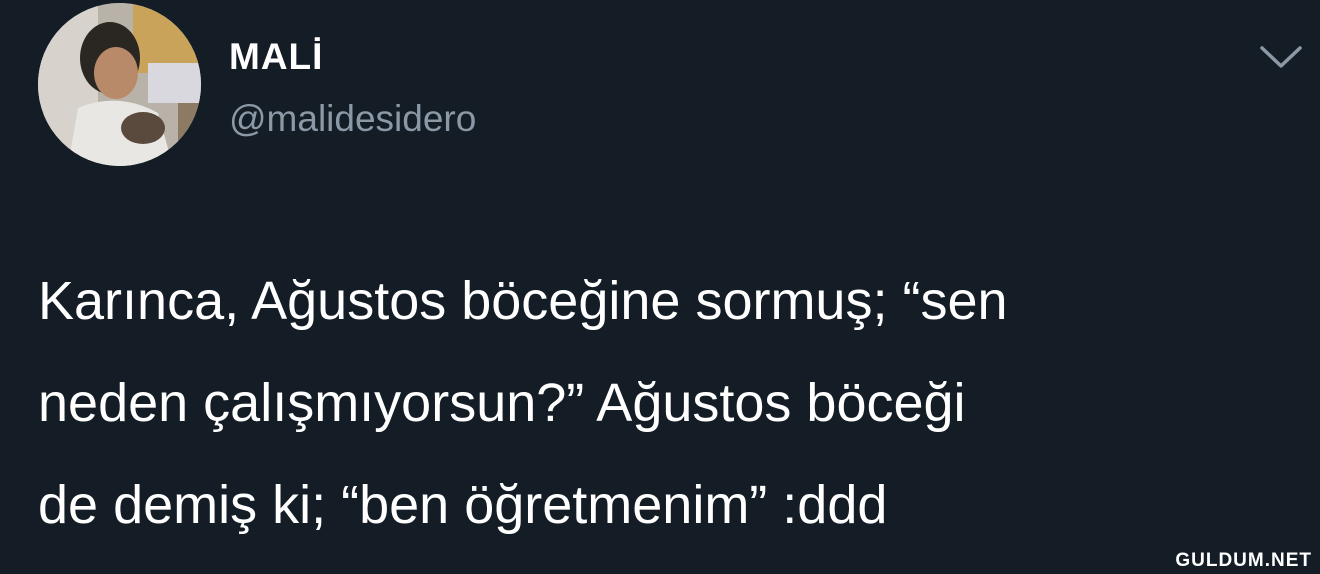  I want to click on avatar-photo, so click(119, 84).